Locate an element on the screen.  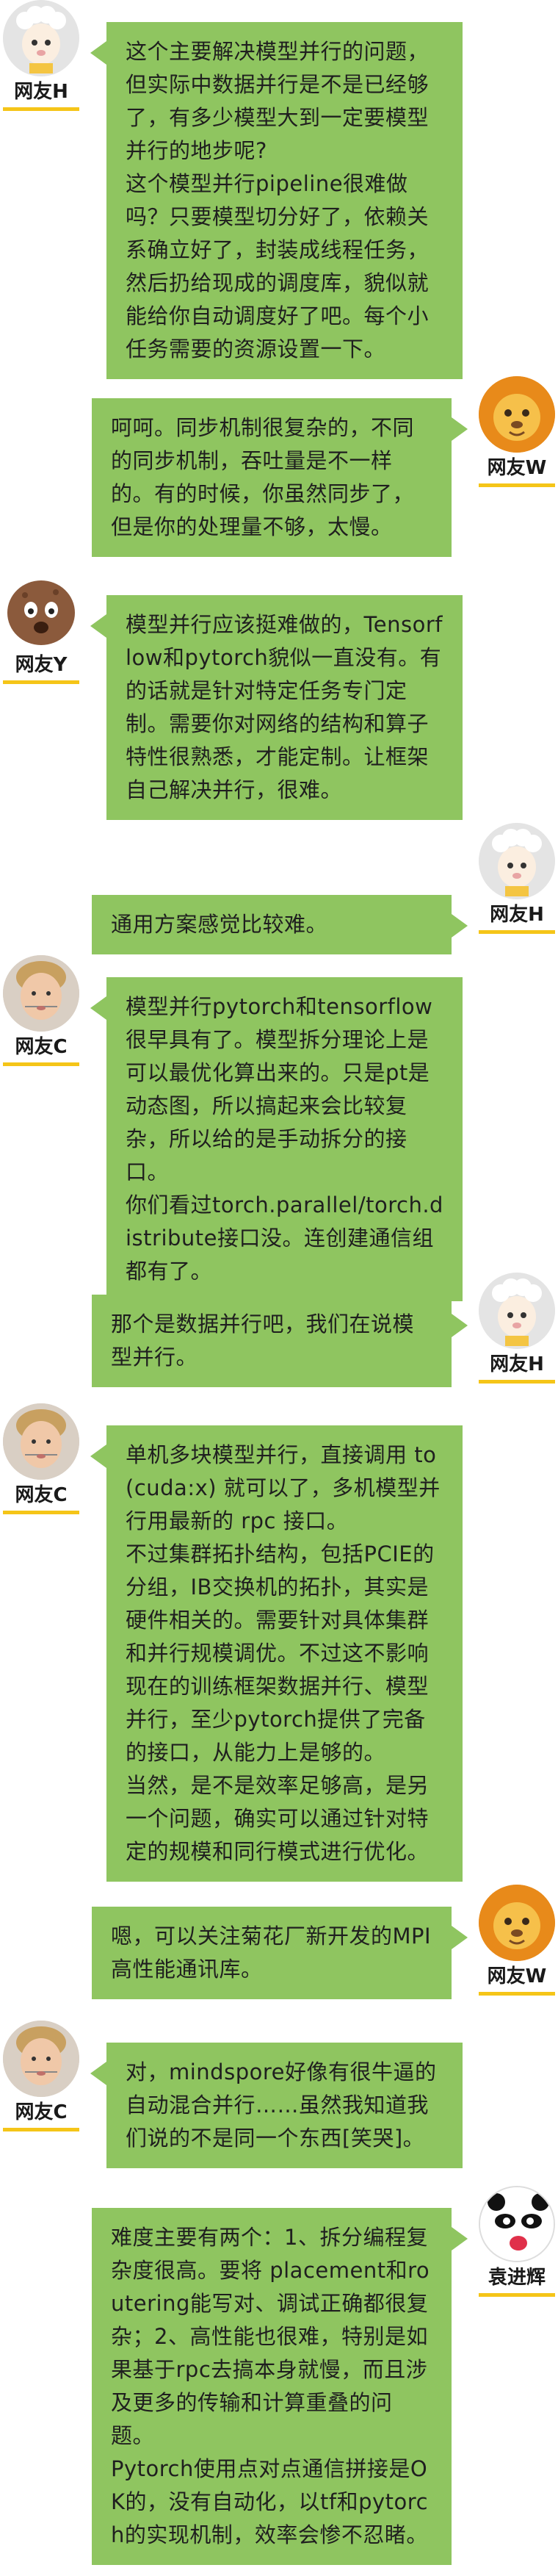
message-bubble: 嗯，可以关注菊花厂新开发的MPI高性能通讯库。 is located at coordinates (280, 1953).